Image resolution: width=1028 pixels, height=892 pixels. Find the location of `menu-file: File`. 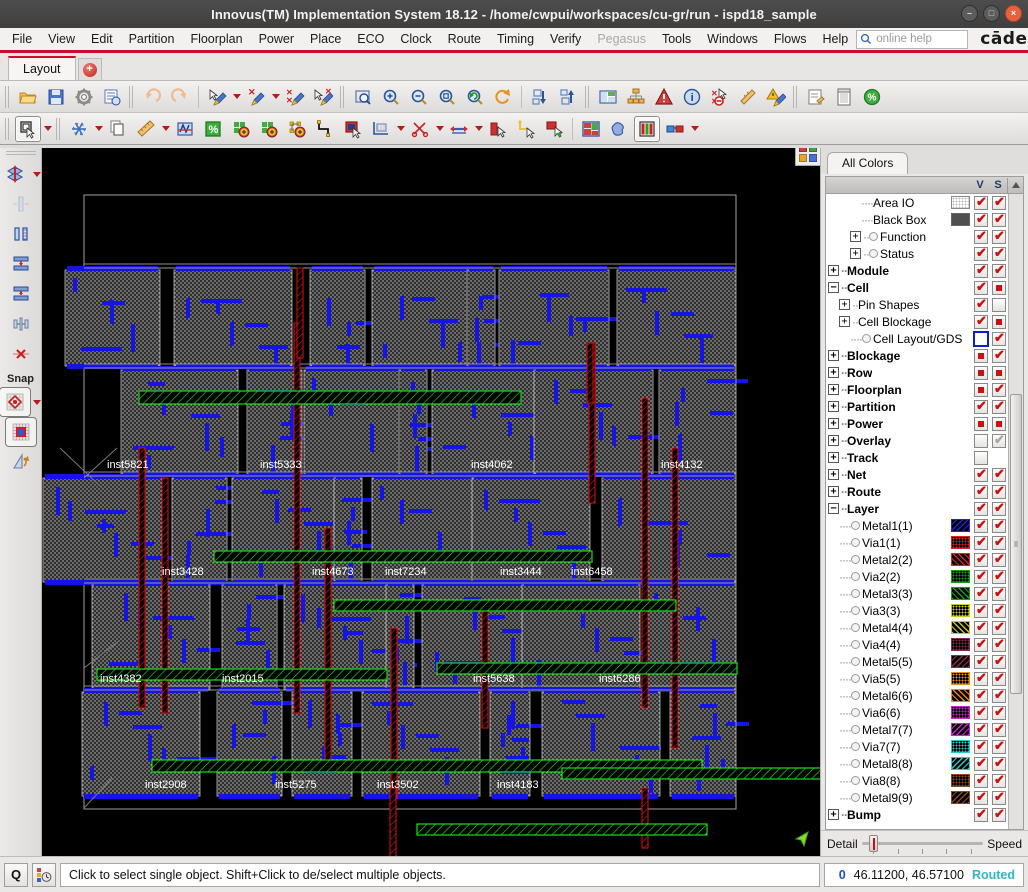

menu-file: File is located at coordinates (22, 39).